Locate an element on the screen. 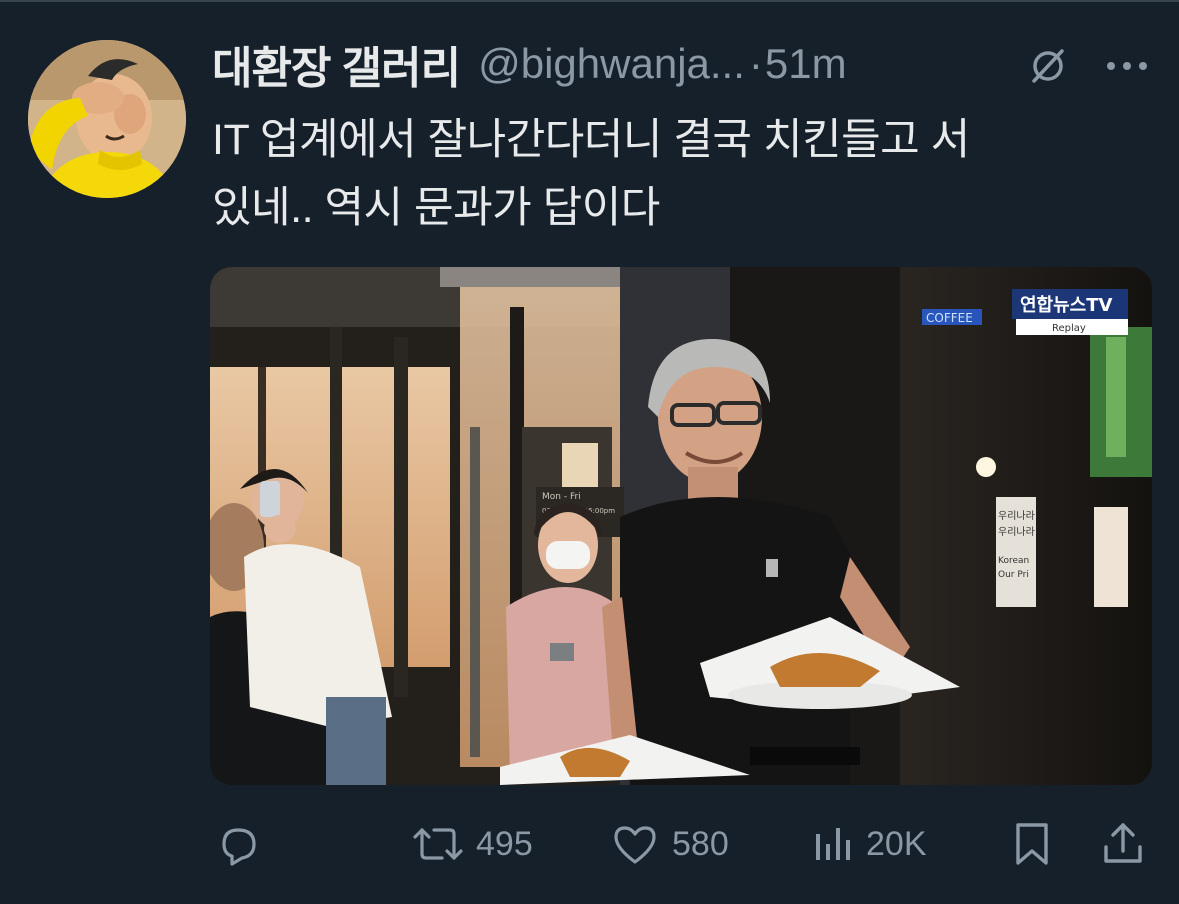 The height and width of the screenshot is (904, 1179). tweet-text-line: IT 업계에서 잘나간다더니 결국 치킨들고 서 is located at coordinates (591, 140).